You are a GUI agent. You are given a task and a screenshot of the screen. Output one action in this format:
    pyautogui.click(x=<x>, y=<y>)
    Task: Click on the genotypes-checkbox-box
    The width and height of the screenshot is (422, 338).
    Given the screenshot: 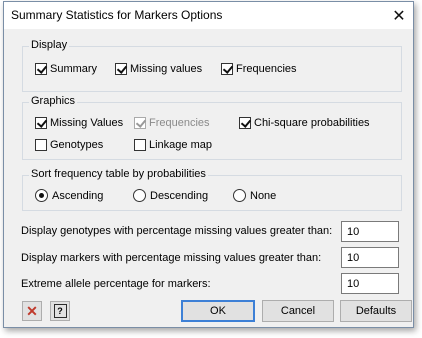 What is the action you would take?
    pyautogui.click(x=41, y=145)
    